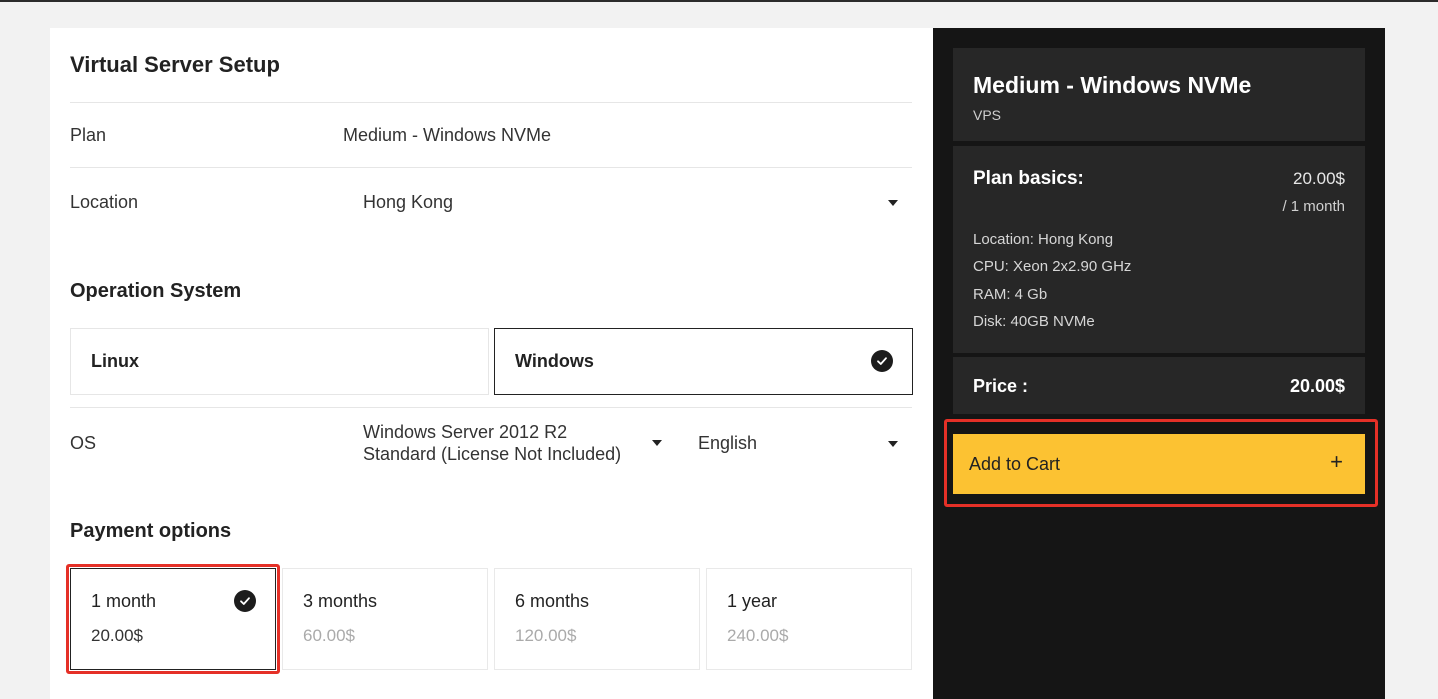 The height and width of the screenshot is (699, 1438). What do you see at coordinates (554, 361) in the screenshot?
I see `os-option-label: Windows` at bounding box center [554, 361].